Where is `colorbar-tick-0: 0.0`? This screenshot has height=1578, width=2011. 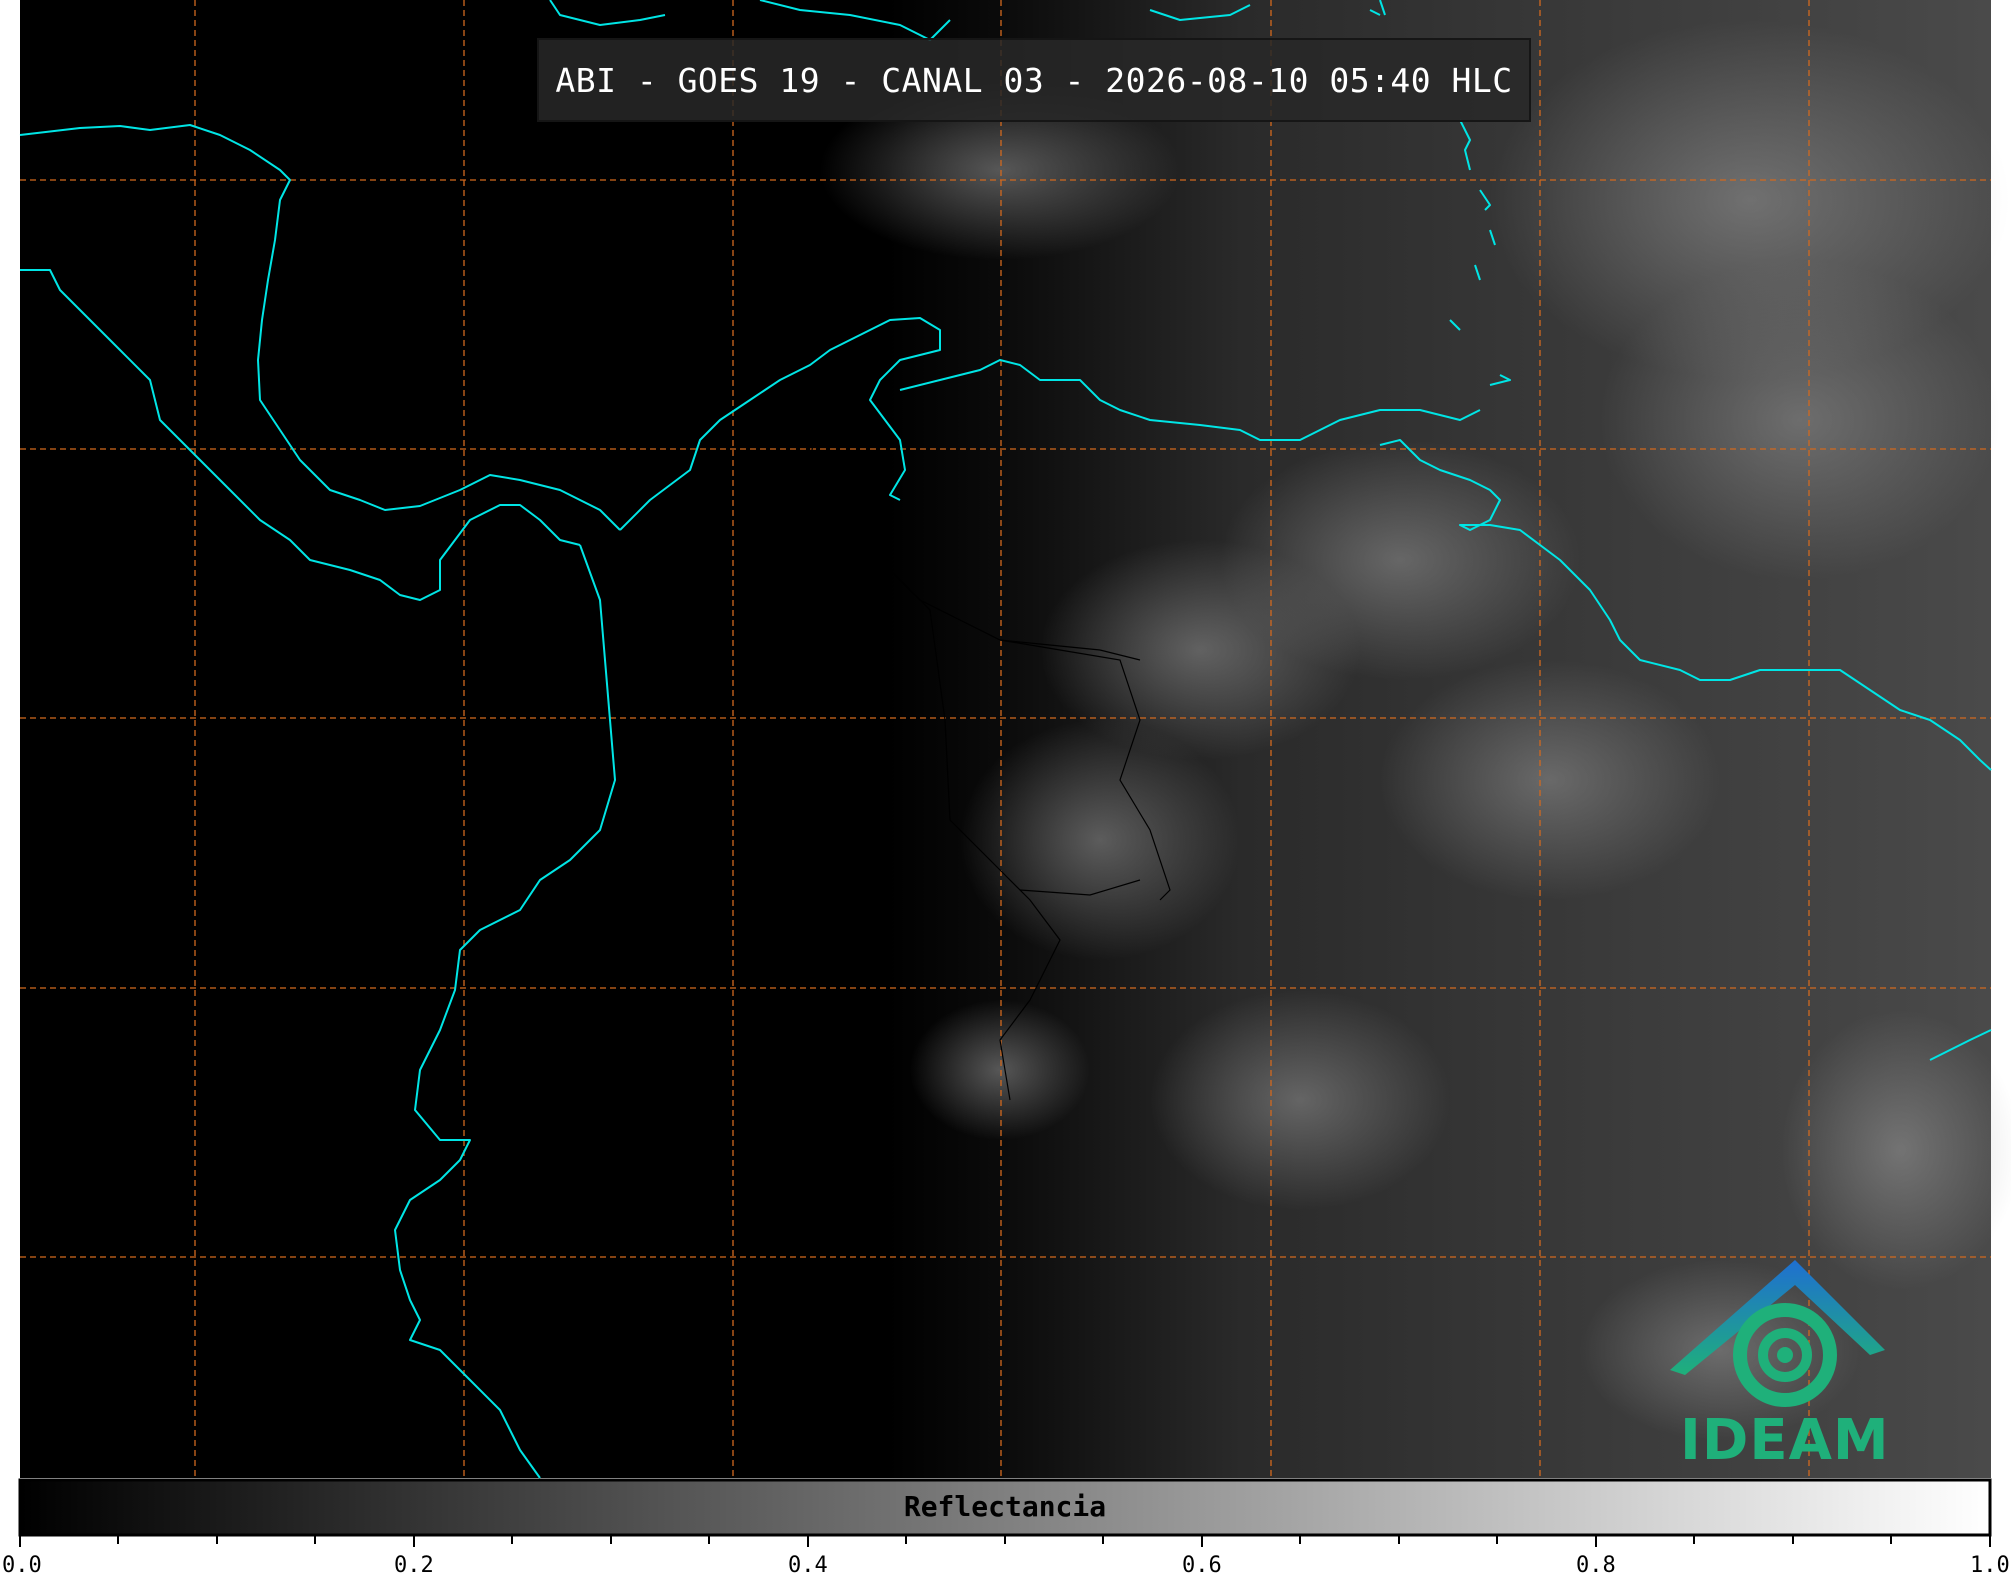 colorbar-tick-0: 0.0 is located at coordinates (22, 1565).